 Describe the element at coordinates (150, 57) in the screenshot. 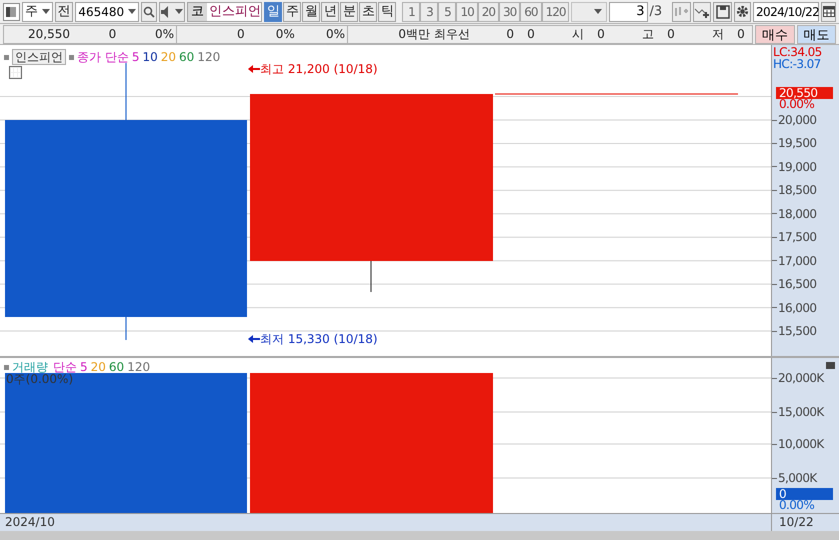

I see `moving-average-label: 10` at that location.